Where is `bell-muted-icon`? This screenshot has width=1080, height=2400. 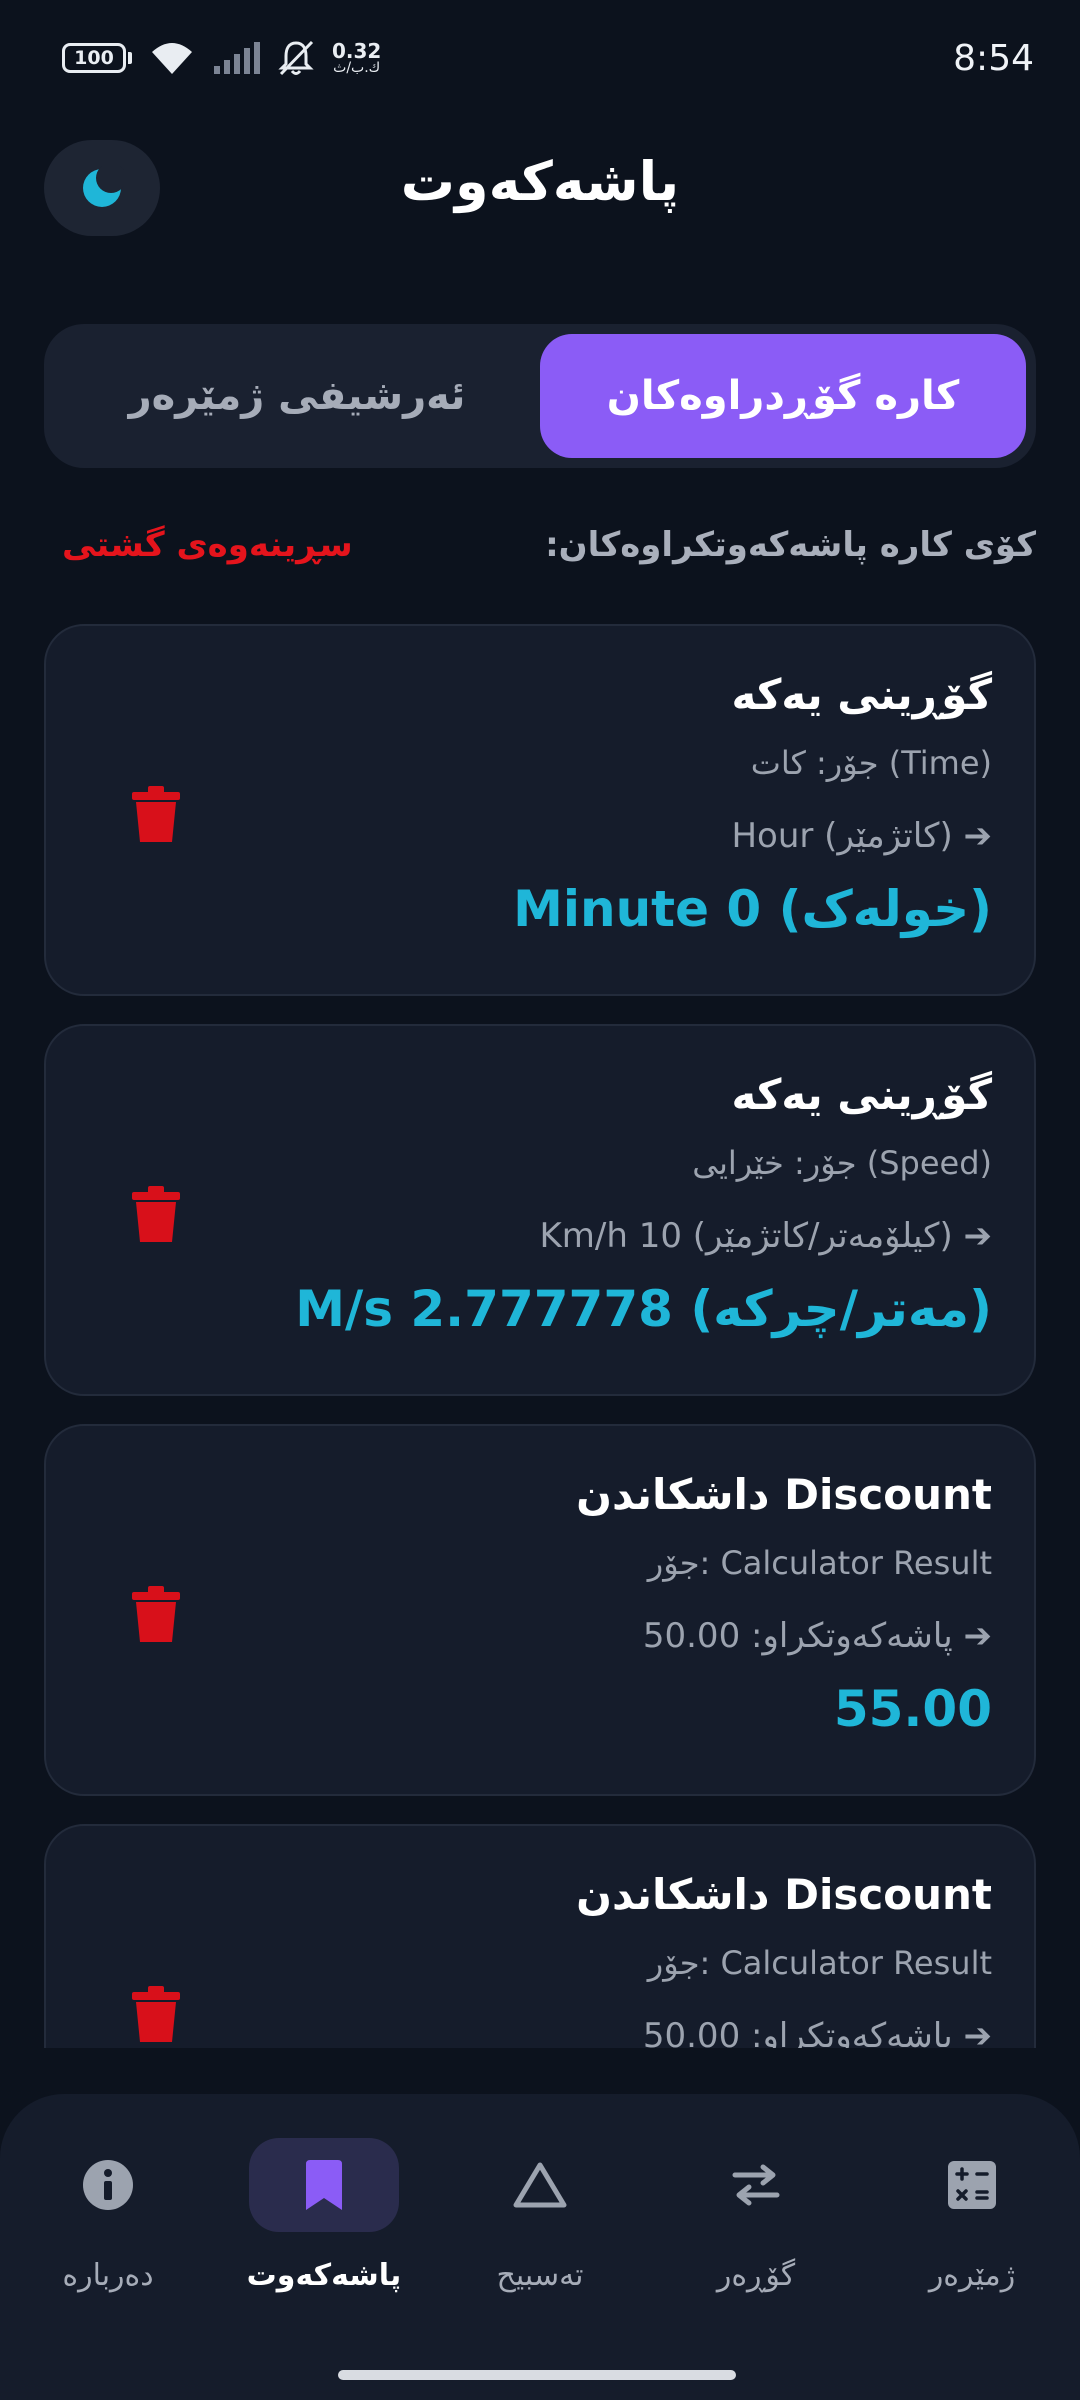 bell-muted-icon is located at coordinates (296, 58).